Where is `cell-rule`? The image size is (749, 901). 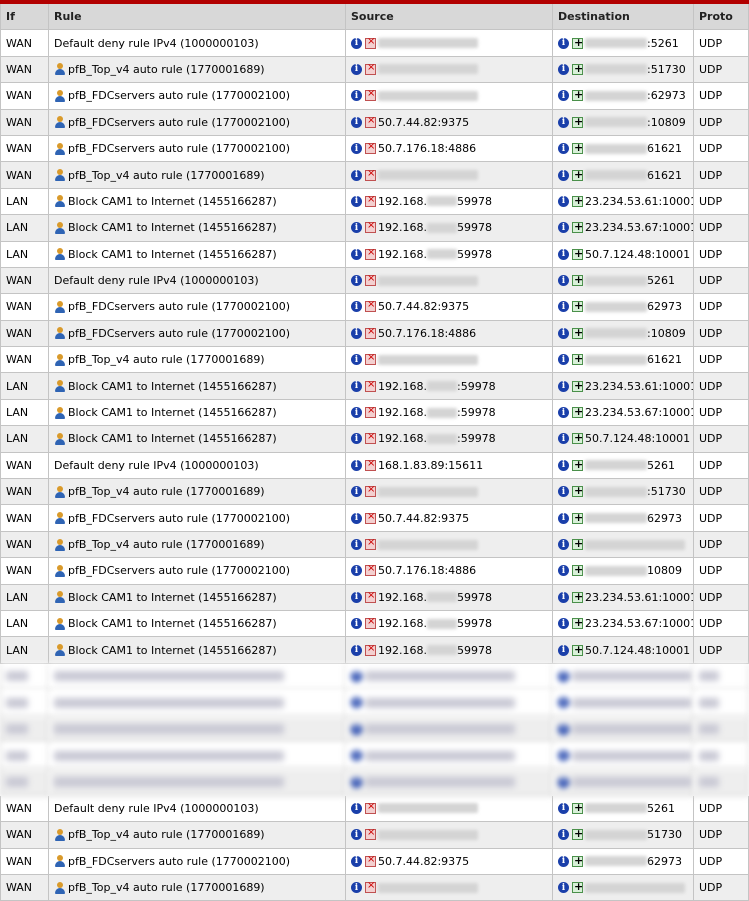
cell-rule is located at coordinates (197, 756).